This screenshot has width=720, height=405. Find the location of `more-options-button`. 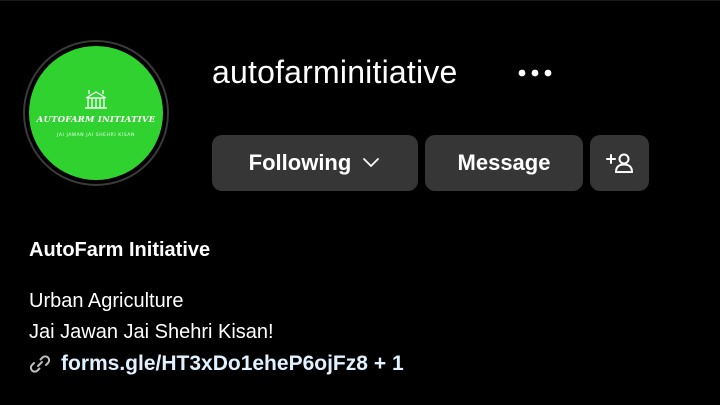

more-options-button is located at coordinates (535, 73).